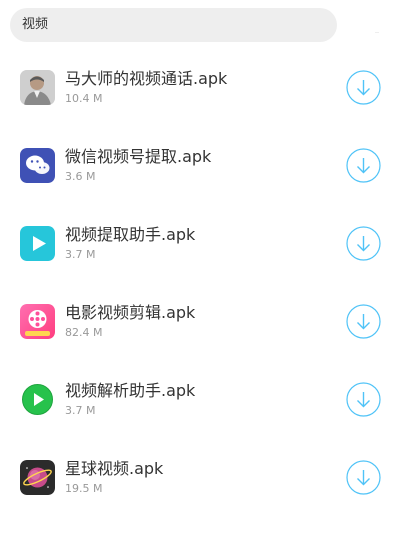 This screenshot has height=537, width=400. I want to click on app-name: 视频提取助手.apk, so click(130, 234).